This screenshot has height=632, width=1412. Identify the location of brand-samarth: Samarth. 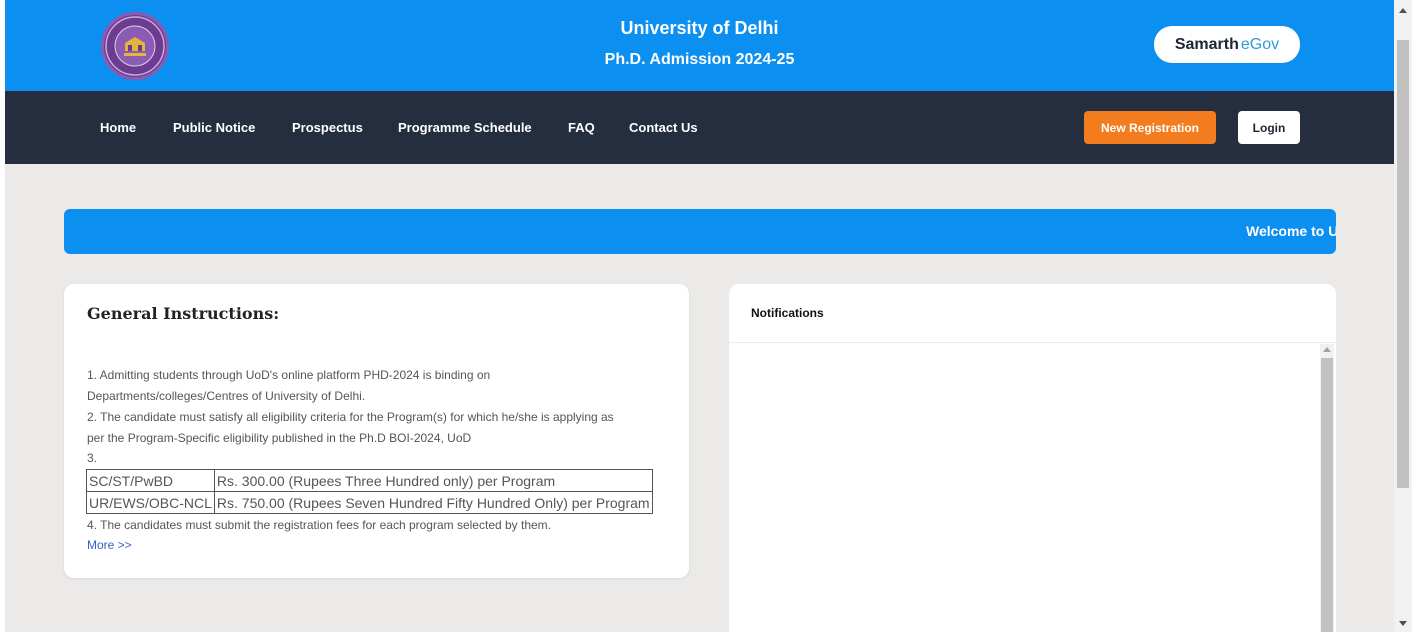
(1206, 44).